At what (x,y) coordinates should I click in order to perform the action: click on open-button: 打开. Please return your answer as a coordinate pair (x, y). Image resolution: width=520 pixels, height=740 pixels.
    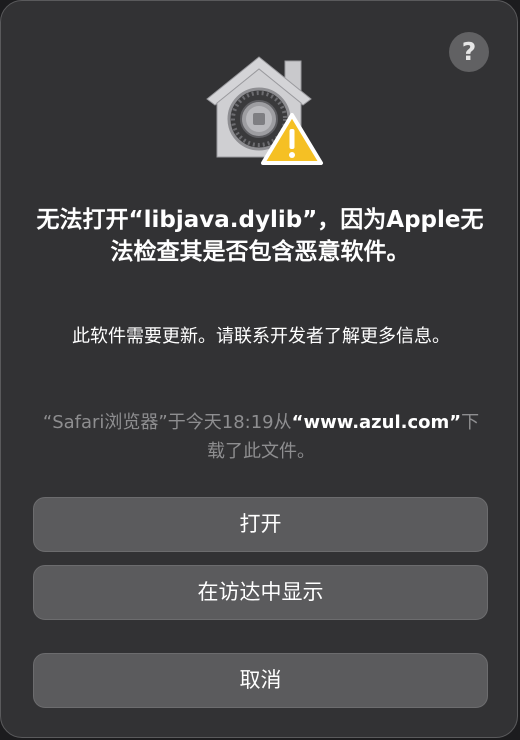
    Looking at the image, I should click on (260, 524).